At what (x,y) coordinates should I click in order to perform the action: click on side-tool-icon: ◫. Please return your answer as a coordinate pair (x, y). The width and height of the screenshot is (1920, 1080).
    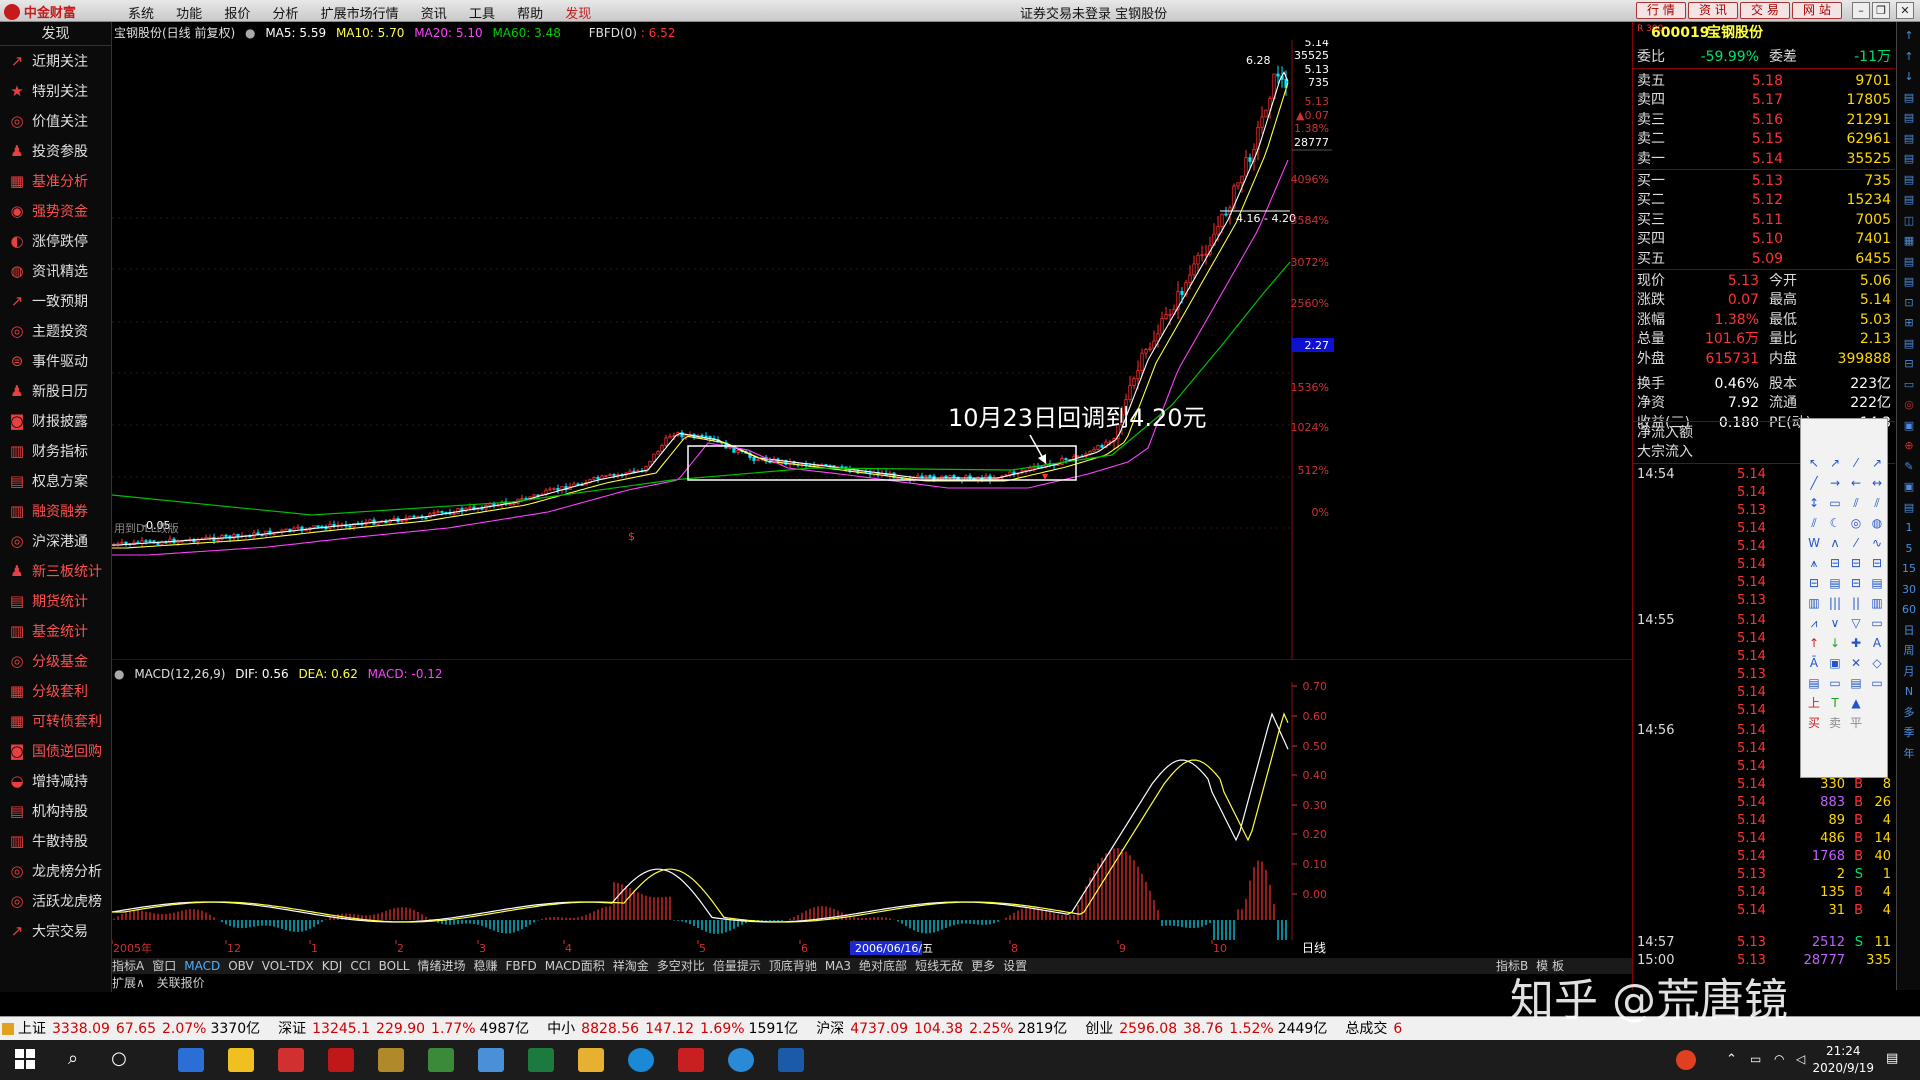
    Looking at the image, I should click on (1909, 221).